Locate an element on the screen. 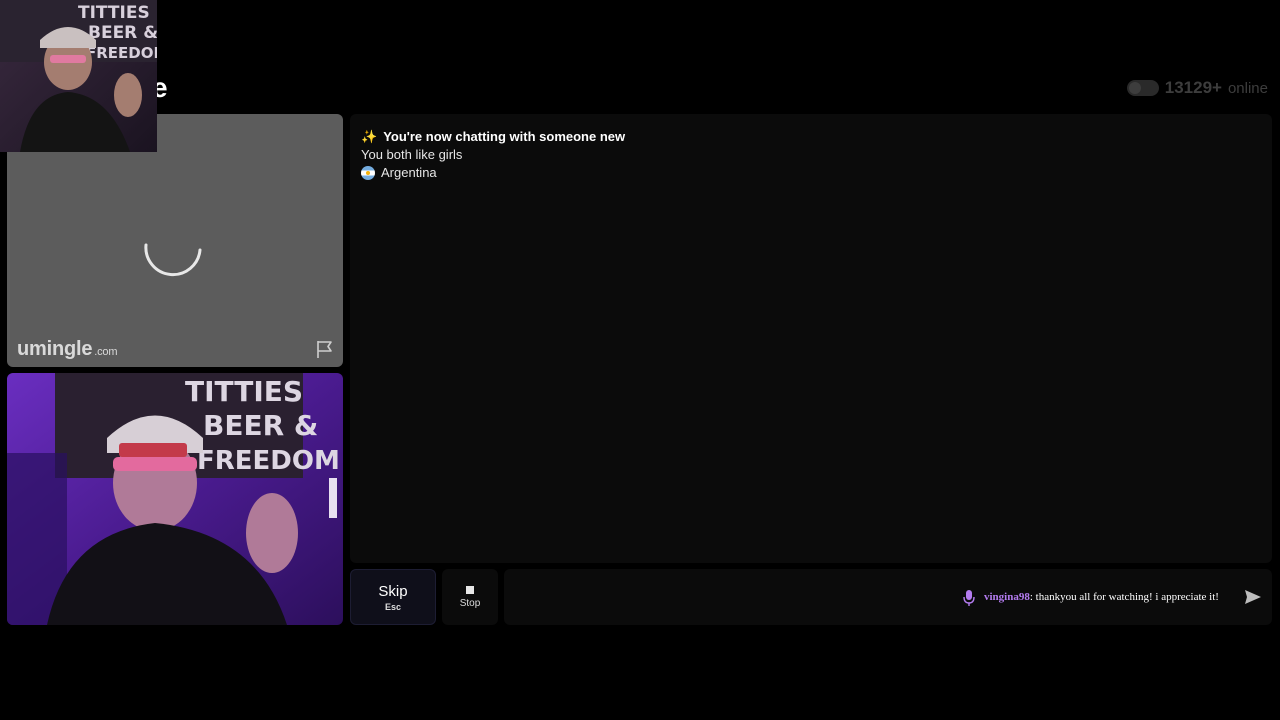  theme-toggle is located at coordinates (1142, 88).